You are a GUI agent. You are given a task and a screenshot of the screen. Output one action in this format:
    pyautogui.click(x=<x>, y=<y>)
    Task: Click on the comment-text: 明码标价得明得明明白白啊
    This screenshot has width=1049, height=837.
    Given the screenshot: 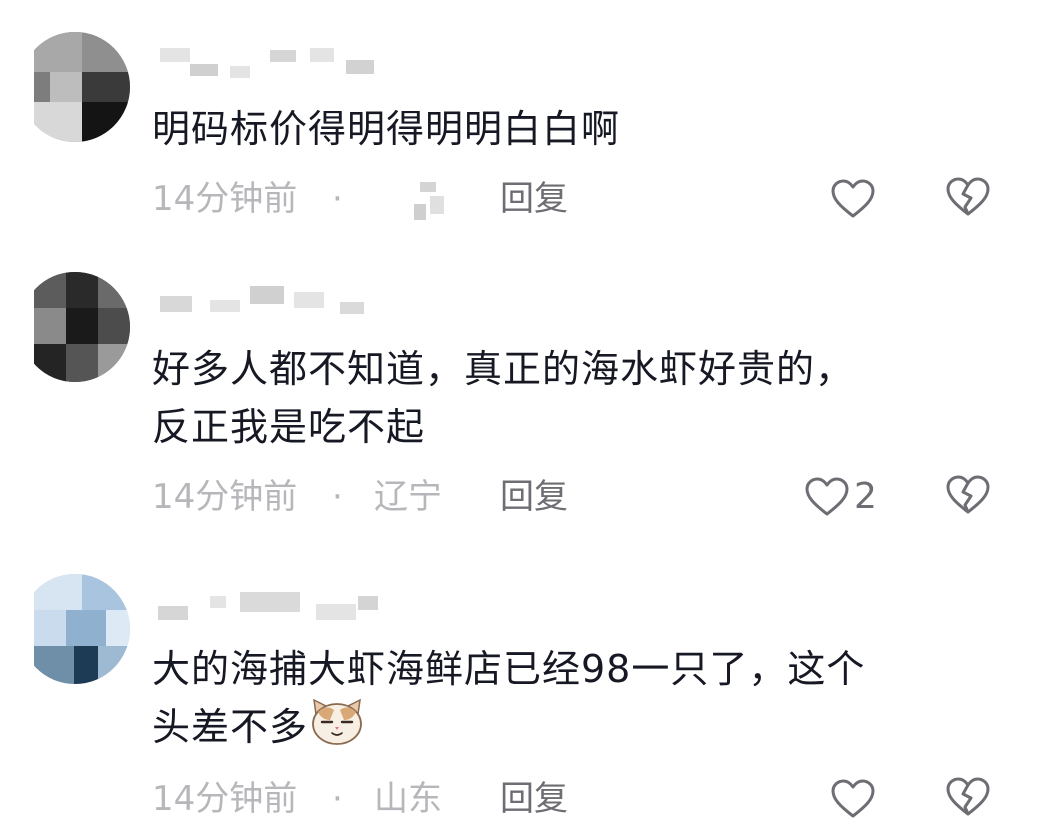 What is the action you would take?
    pyautogui.click(x=386, y=129)
    